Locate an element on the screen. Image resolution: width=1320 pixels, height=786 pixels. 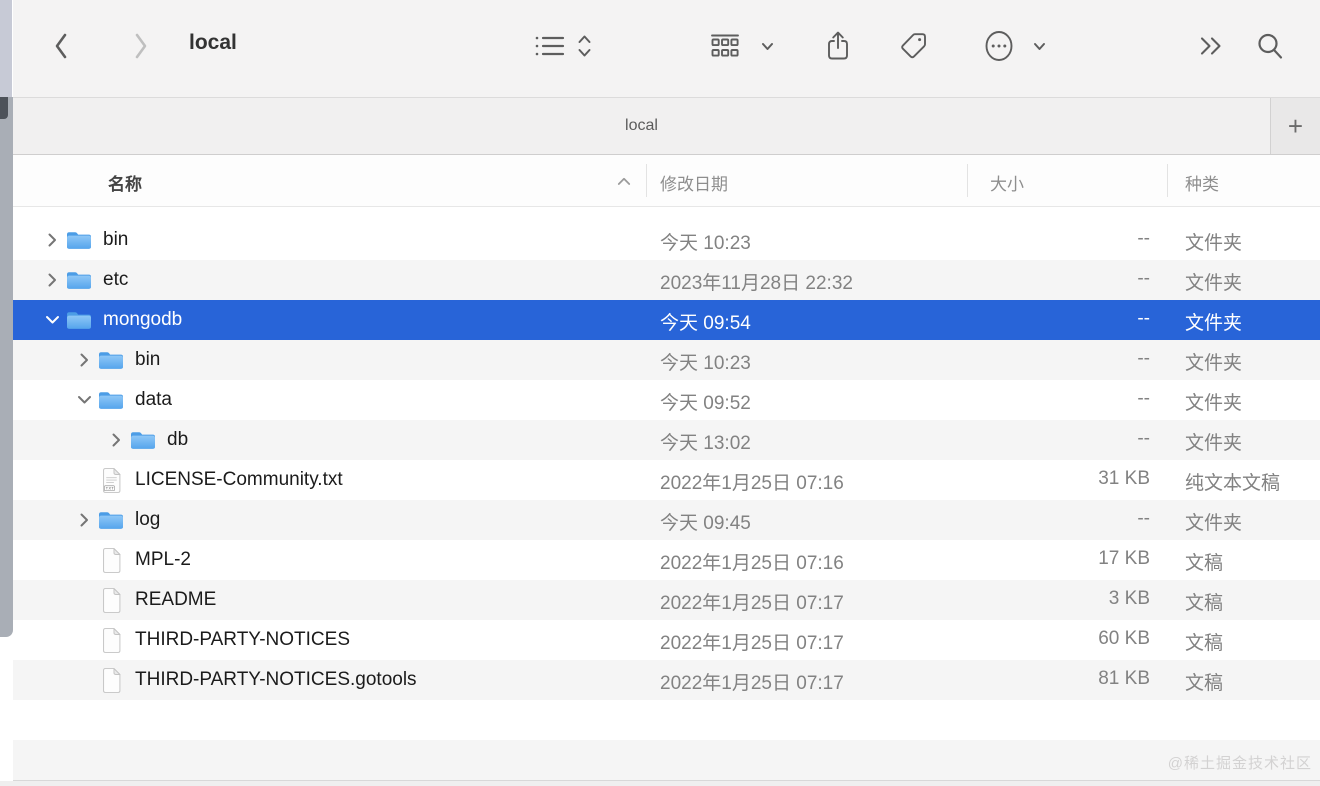
file-row: data 今天 09:52 -- 文件夹 is located at coordinates (666, 400).